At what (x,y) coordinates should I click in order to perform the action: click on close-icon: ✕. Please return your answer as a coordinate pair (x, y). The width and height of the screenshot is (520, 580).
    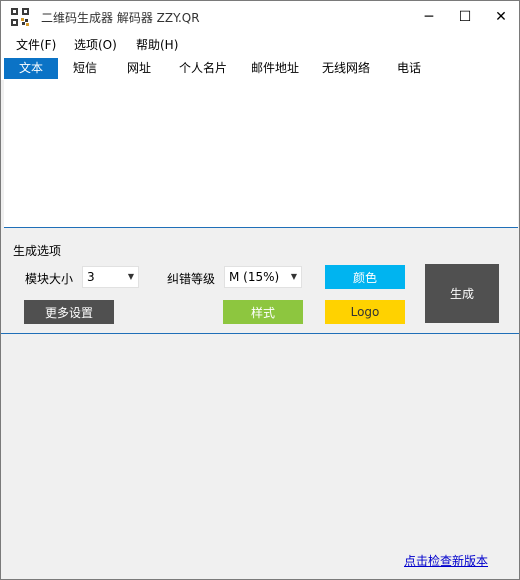
    Looking at the image, I should click on (501, 16).